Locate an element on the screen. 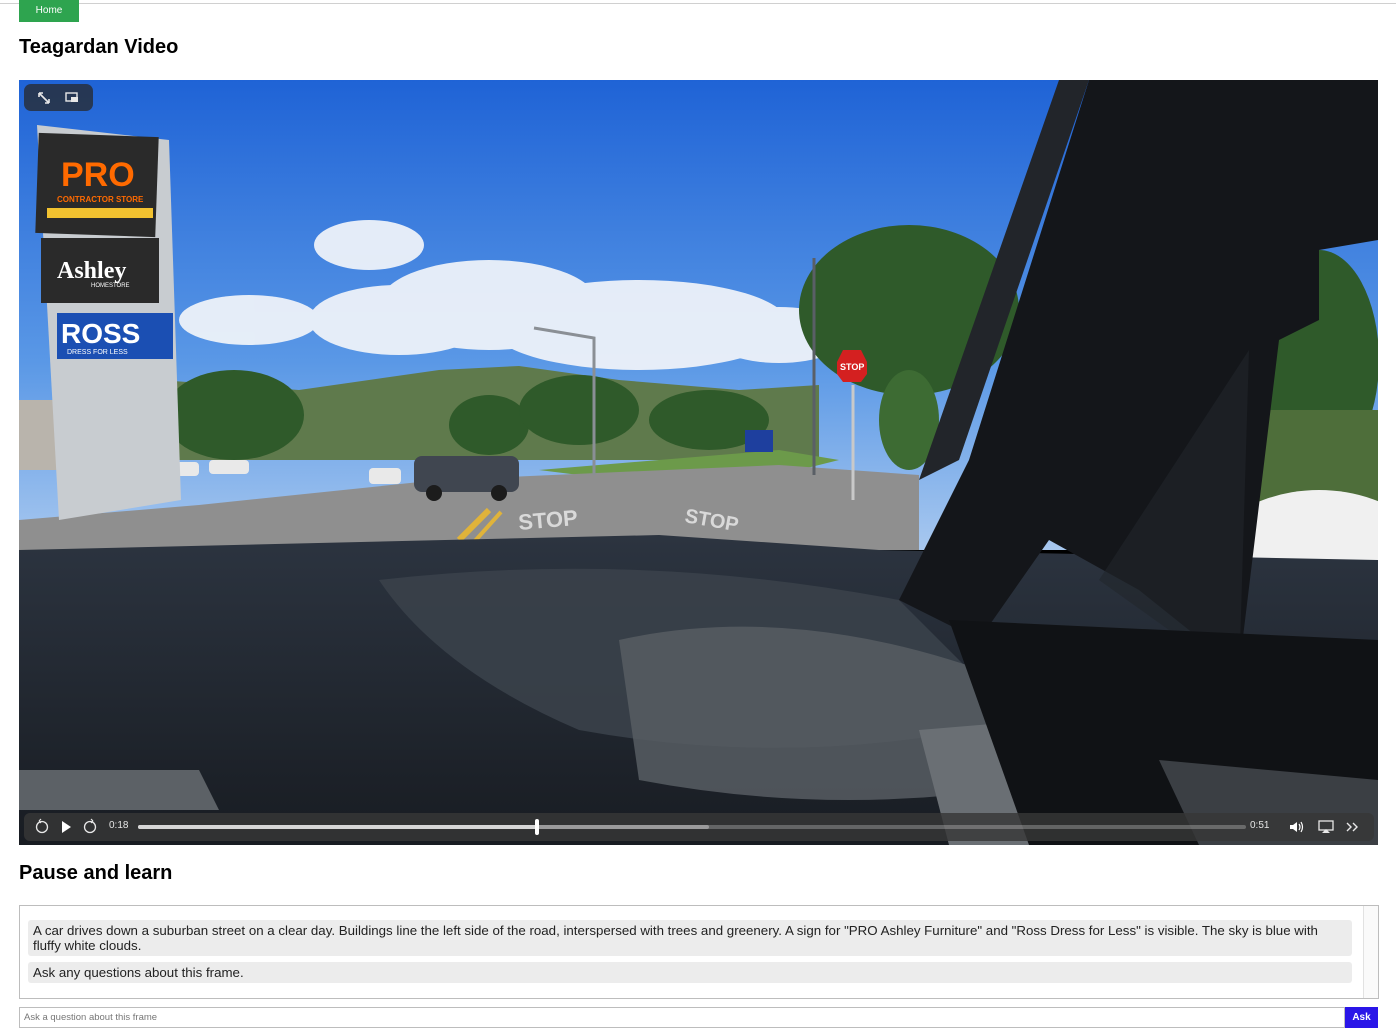 This screenshot has height=1031, width=1396. more-options-icon is located at coordinates (1352, 827).